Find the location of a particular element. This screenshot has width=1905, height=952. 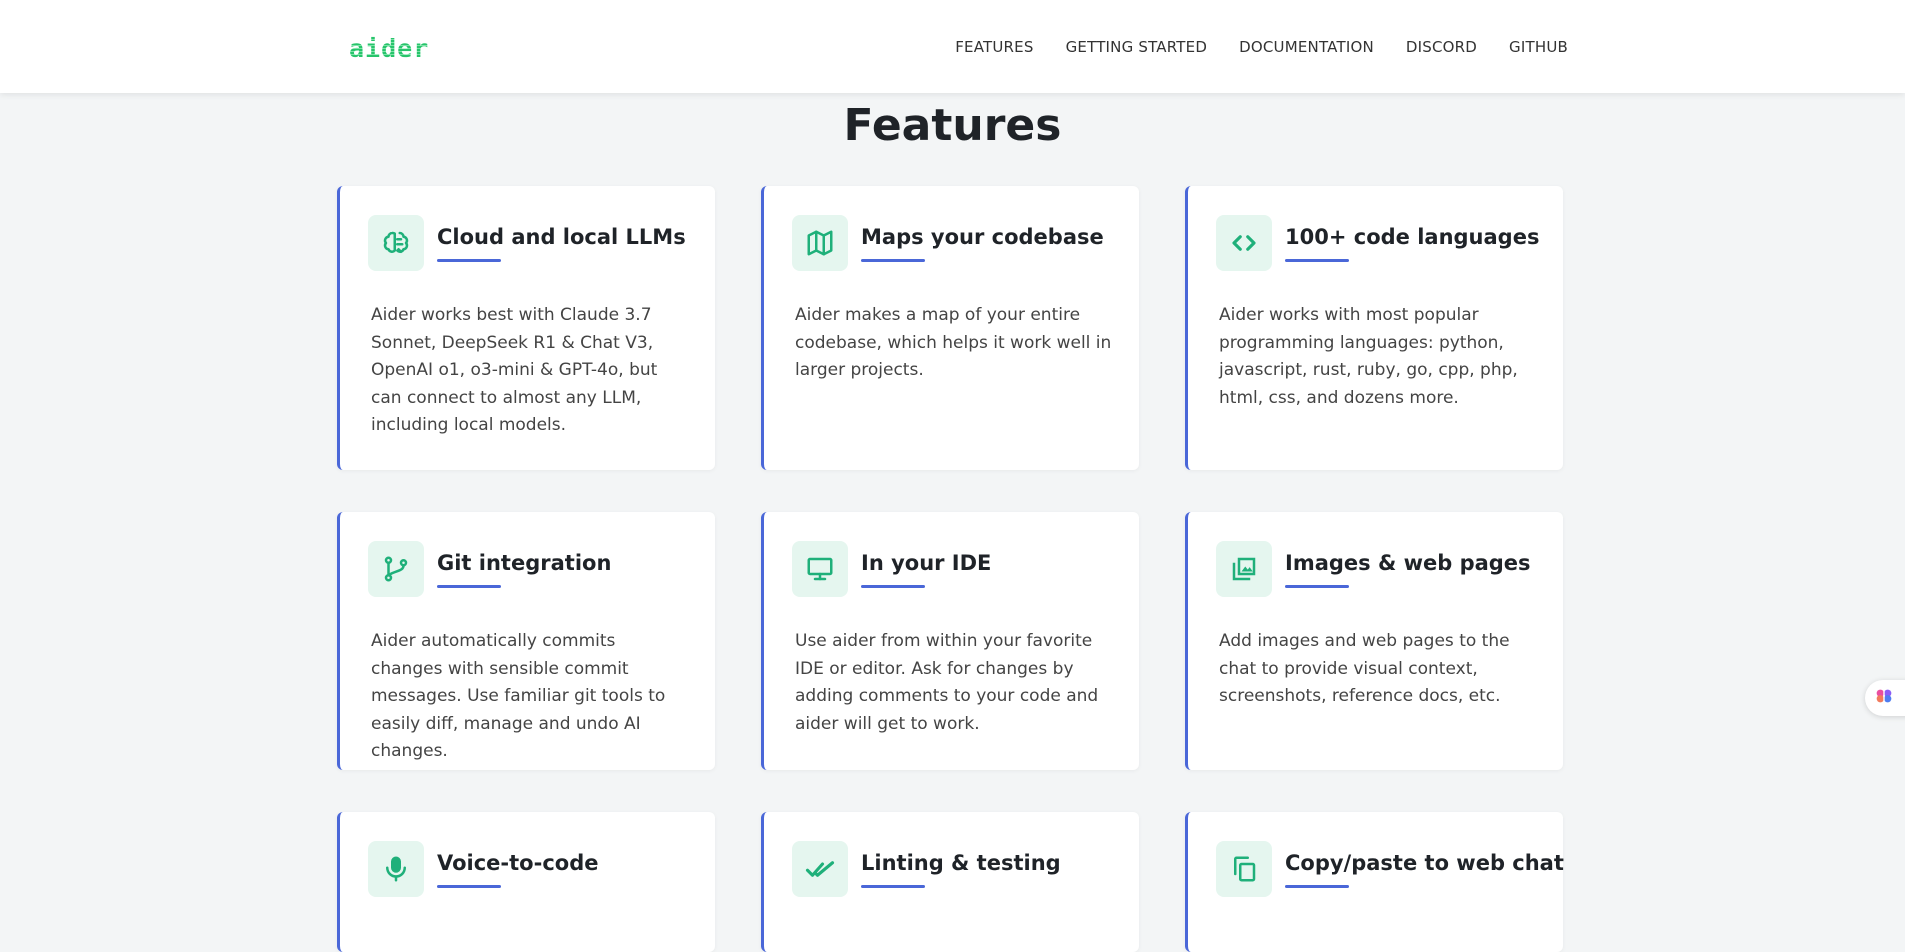

feature-card-voice: Voice-to-code is located at coordinates (526, 882).